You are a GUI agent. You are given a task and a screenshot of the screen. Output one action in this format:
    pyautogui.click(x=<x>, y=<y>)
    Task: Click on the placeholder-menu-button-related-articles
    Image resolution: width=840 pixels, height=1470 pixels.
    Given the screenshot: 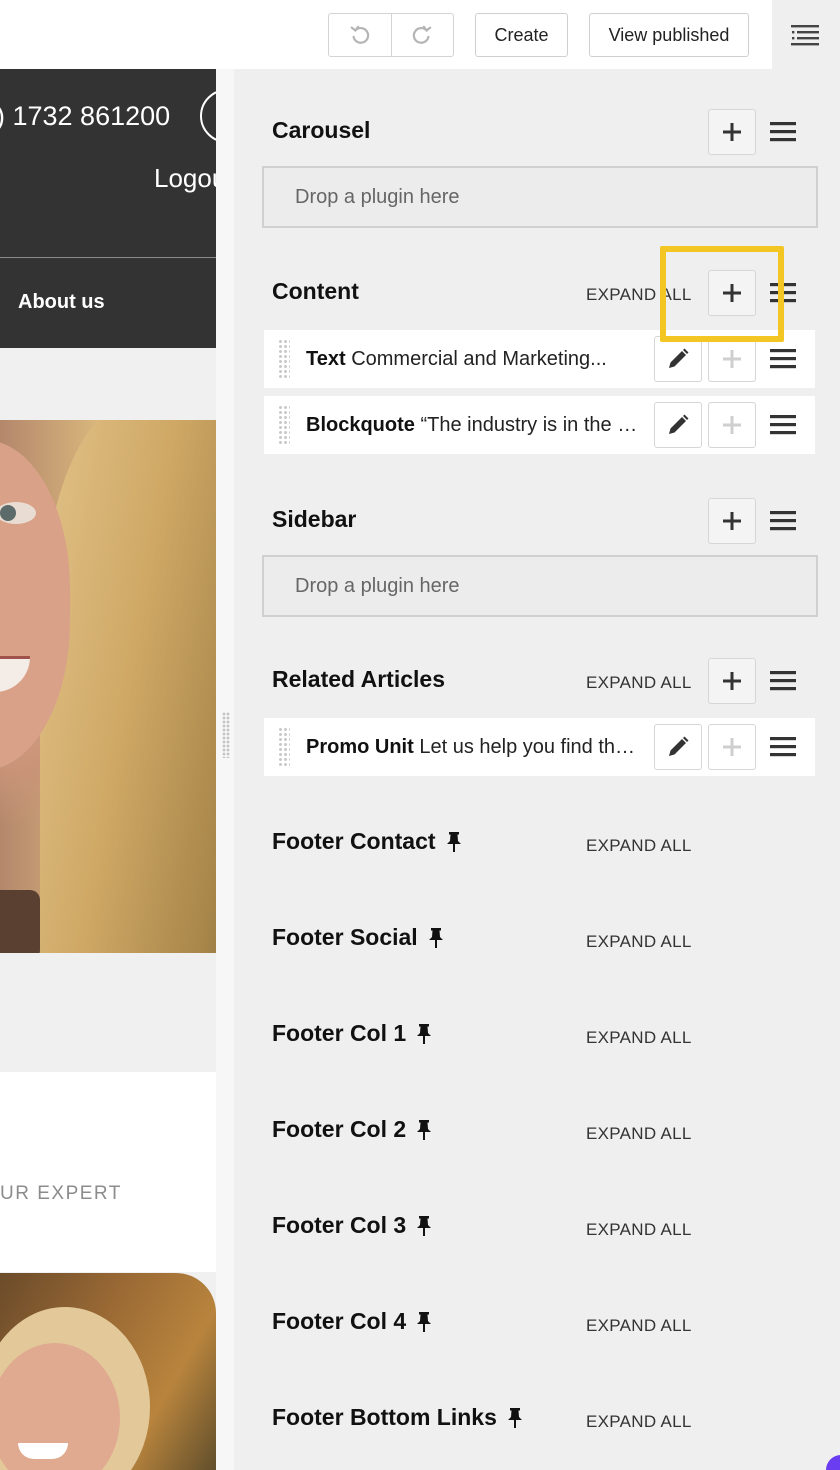 What is the action you would take?
    pyautogui.click(x=783, y=681)
    